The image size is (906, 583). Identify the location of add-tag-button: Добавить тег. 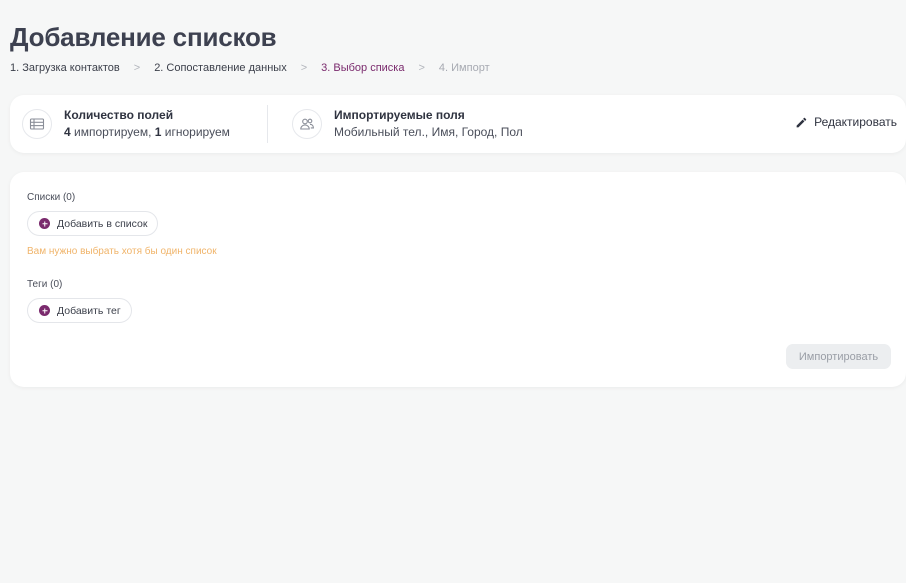
(79, 310).